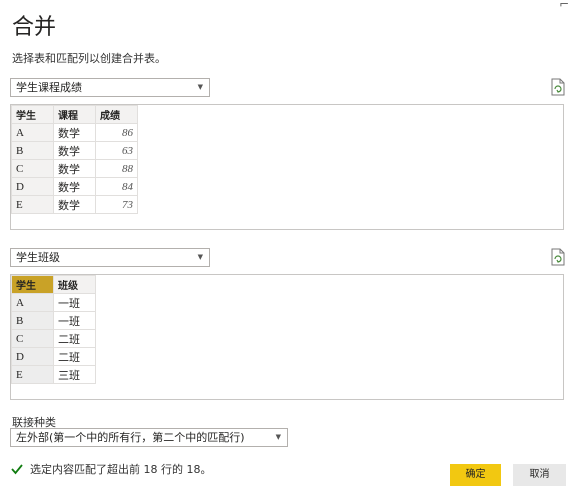  What do you see at coordinates (74, 114) in the screenshot?
I see `column-header: 课程` at bounding box center [74, 114].